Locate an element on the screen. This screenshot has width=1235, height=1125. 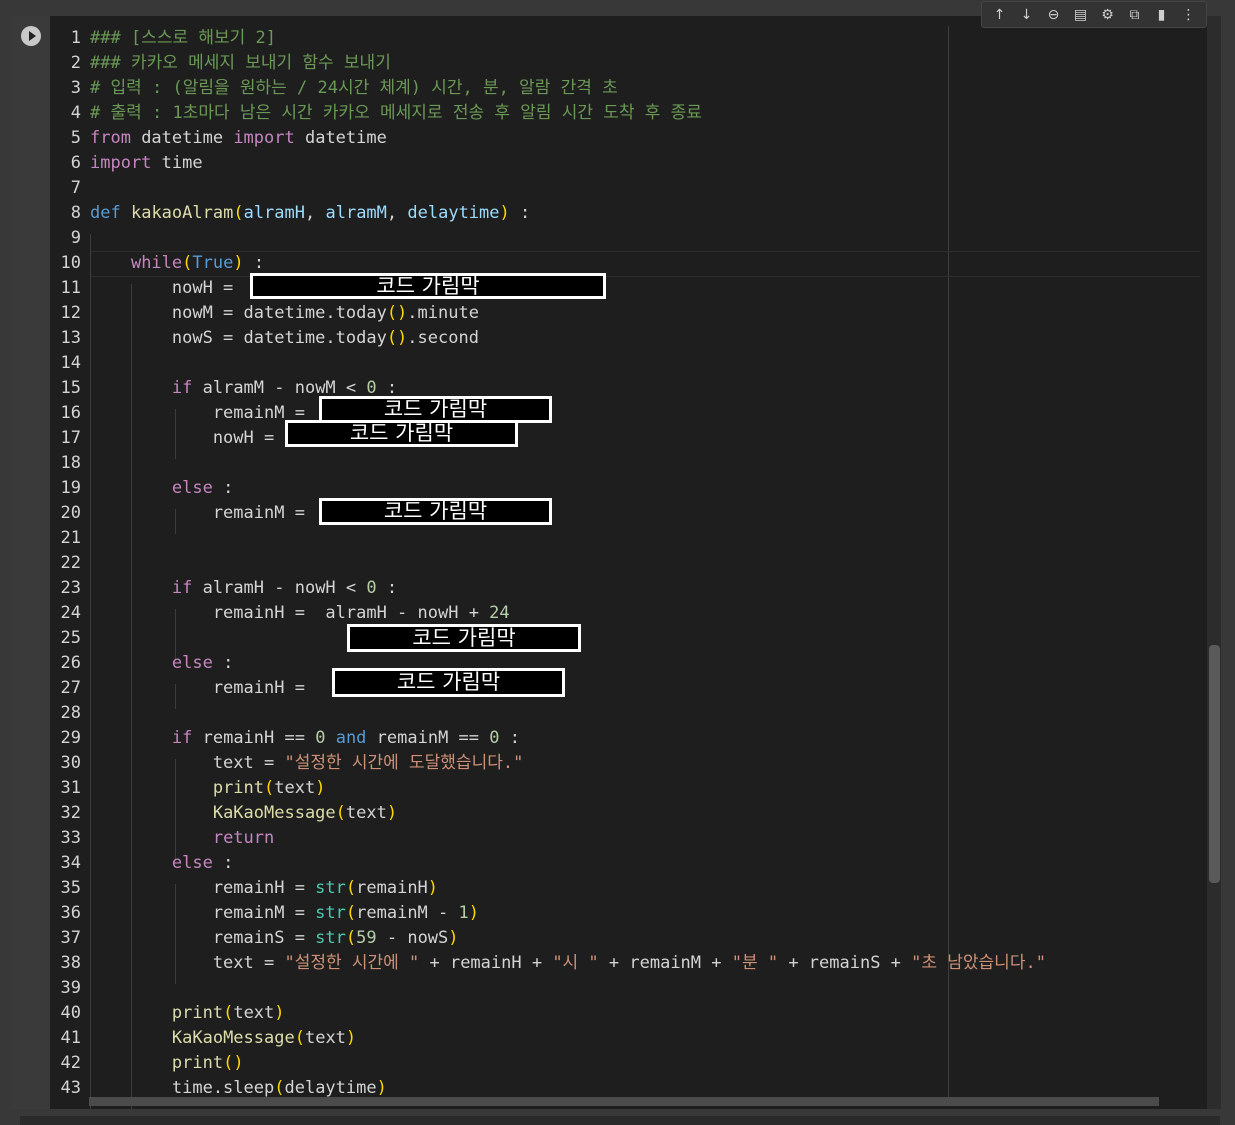
code-line: if remainH == 0 and remainM == 0 : is located at coordinates (305, 738).